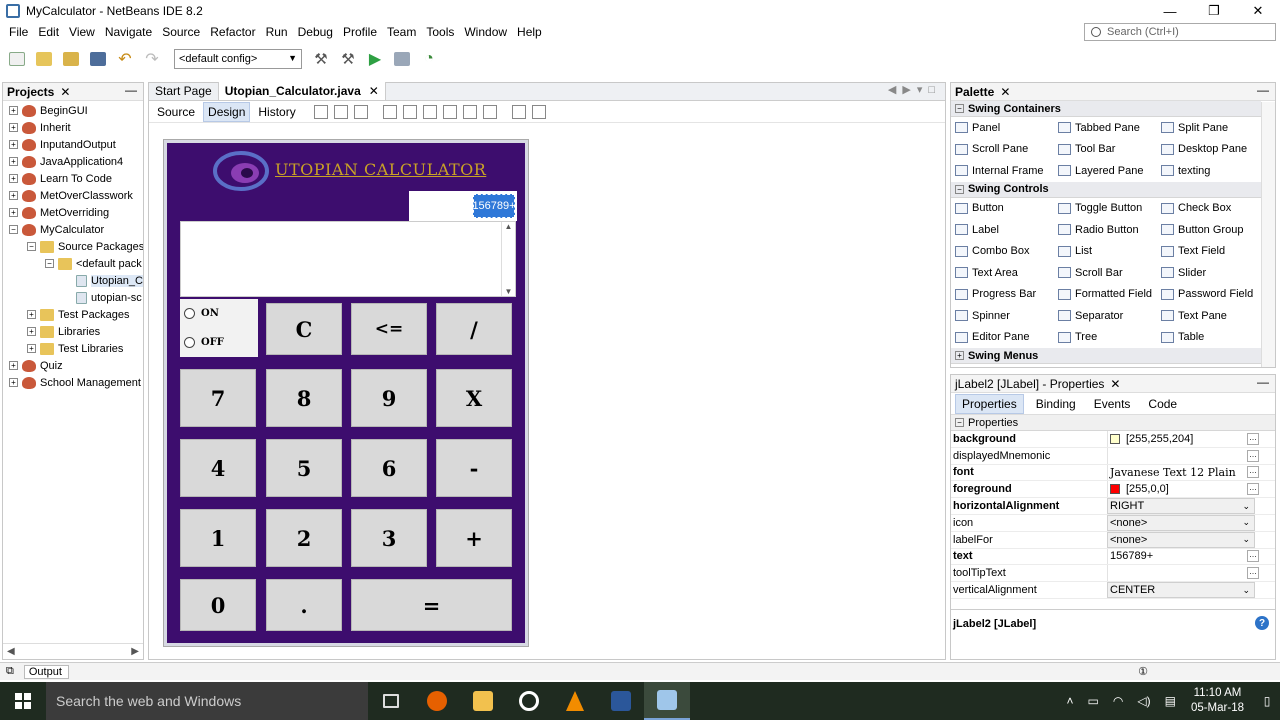 Image resolution: width=1280 pixels, height=720 pixels. Describe the element at coordinates (23, 701) in the screenshot. I see `start-button` at that location.